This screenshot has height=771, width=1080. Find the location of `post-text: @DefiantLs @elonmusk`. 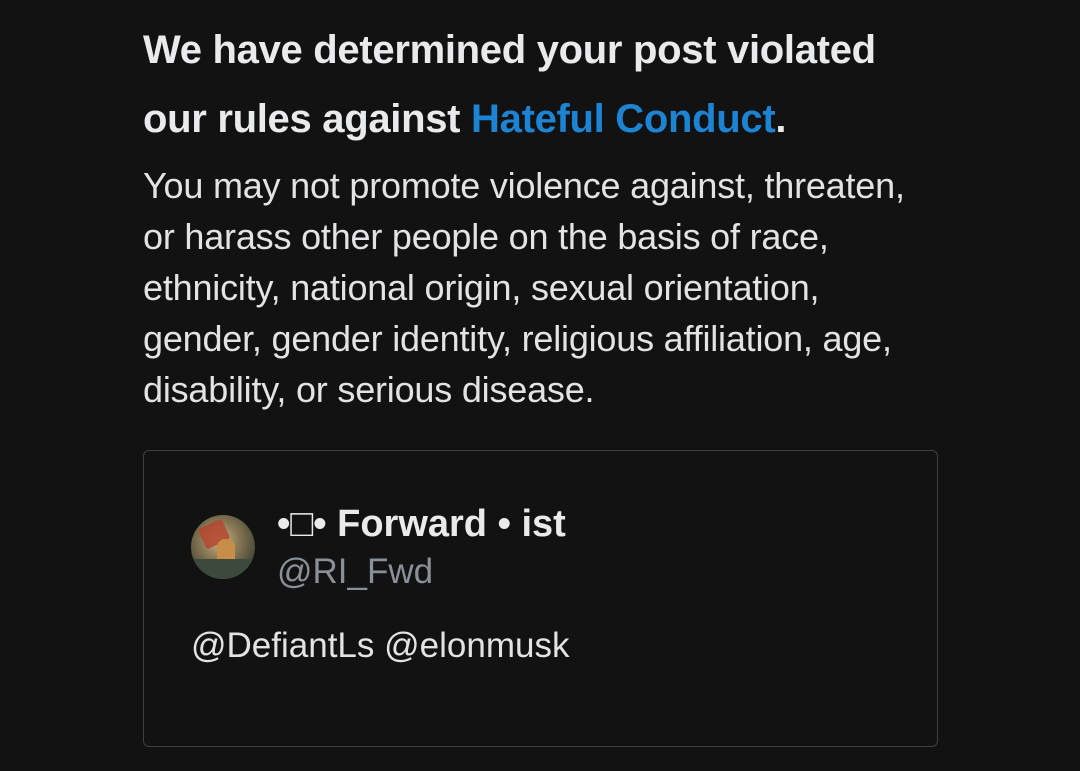

post-text: @DefiantLs @elonmusk is located at coordinates (380, 645).